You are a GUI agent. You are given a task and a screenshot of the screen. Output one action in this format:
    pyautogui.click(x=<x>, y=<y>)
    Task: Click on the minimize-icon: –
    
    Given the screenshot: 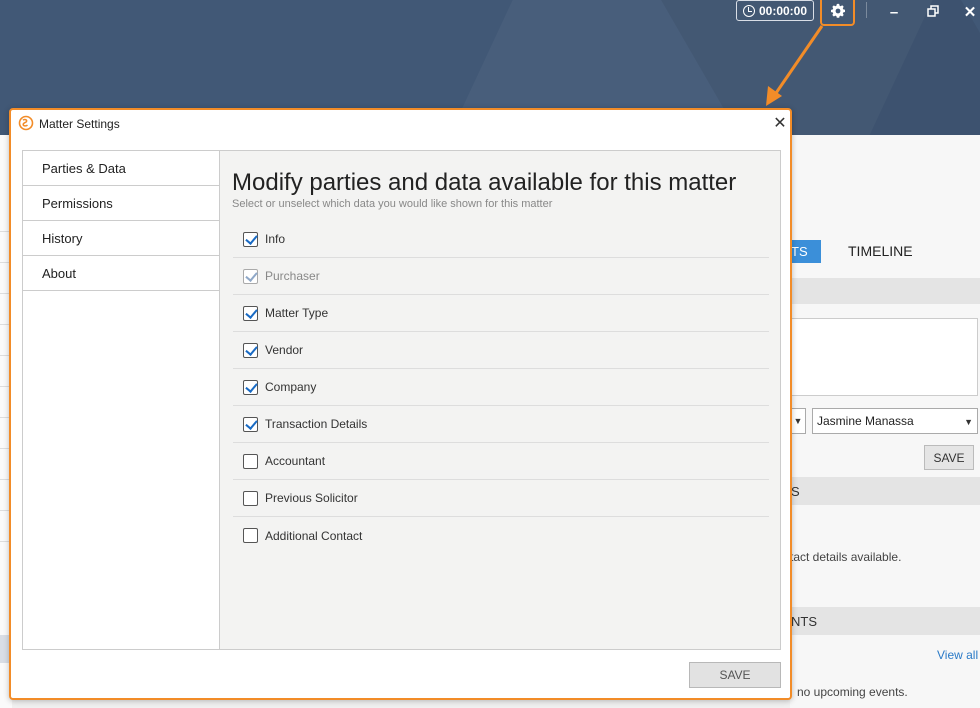 What is the action you would take?
    pyautogui.click(x=894, y=12)
    